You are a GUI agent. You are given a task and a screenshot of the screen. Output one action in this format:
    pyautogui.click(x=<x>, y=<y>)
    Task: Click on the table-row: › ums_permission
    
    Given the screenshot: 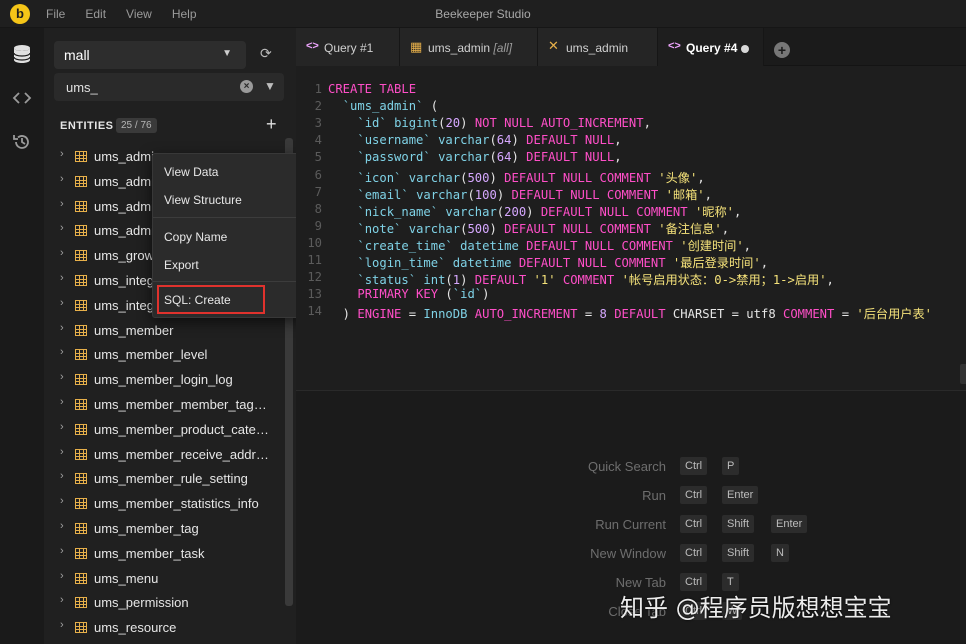 What is the action you would take?
    pyautogui.click(x=164, y=603)
    